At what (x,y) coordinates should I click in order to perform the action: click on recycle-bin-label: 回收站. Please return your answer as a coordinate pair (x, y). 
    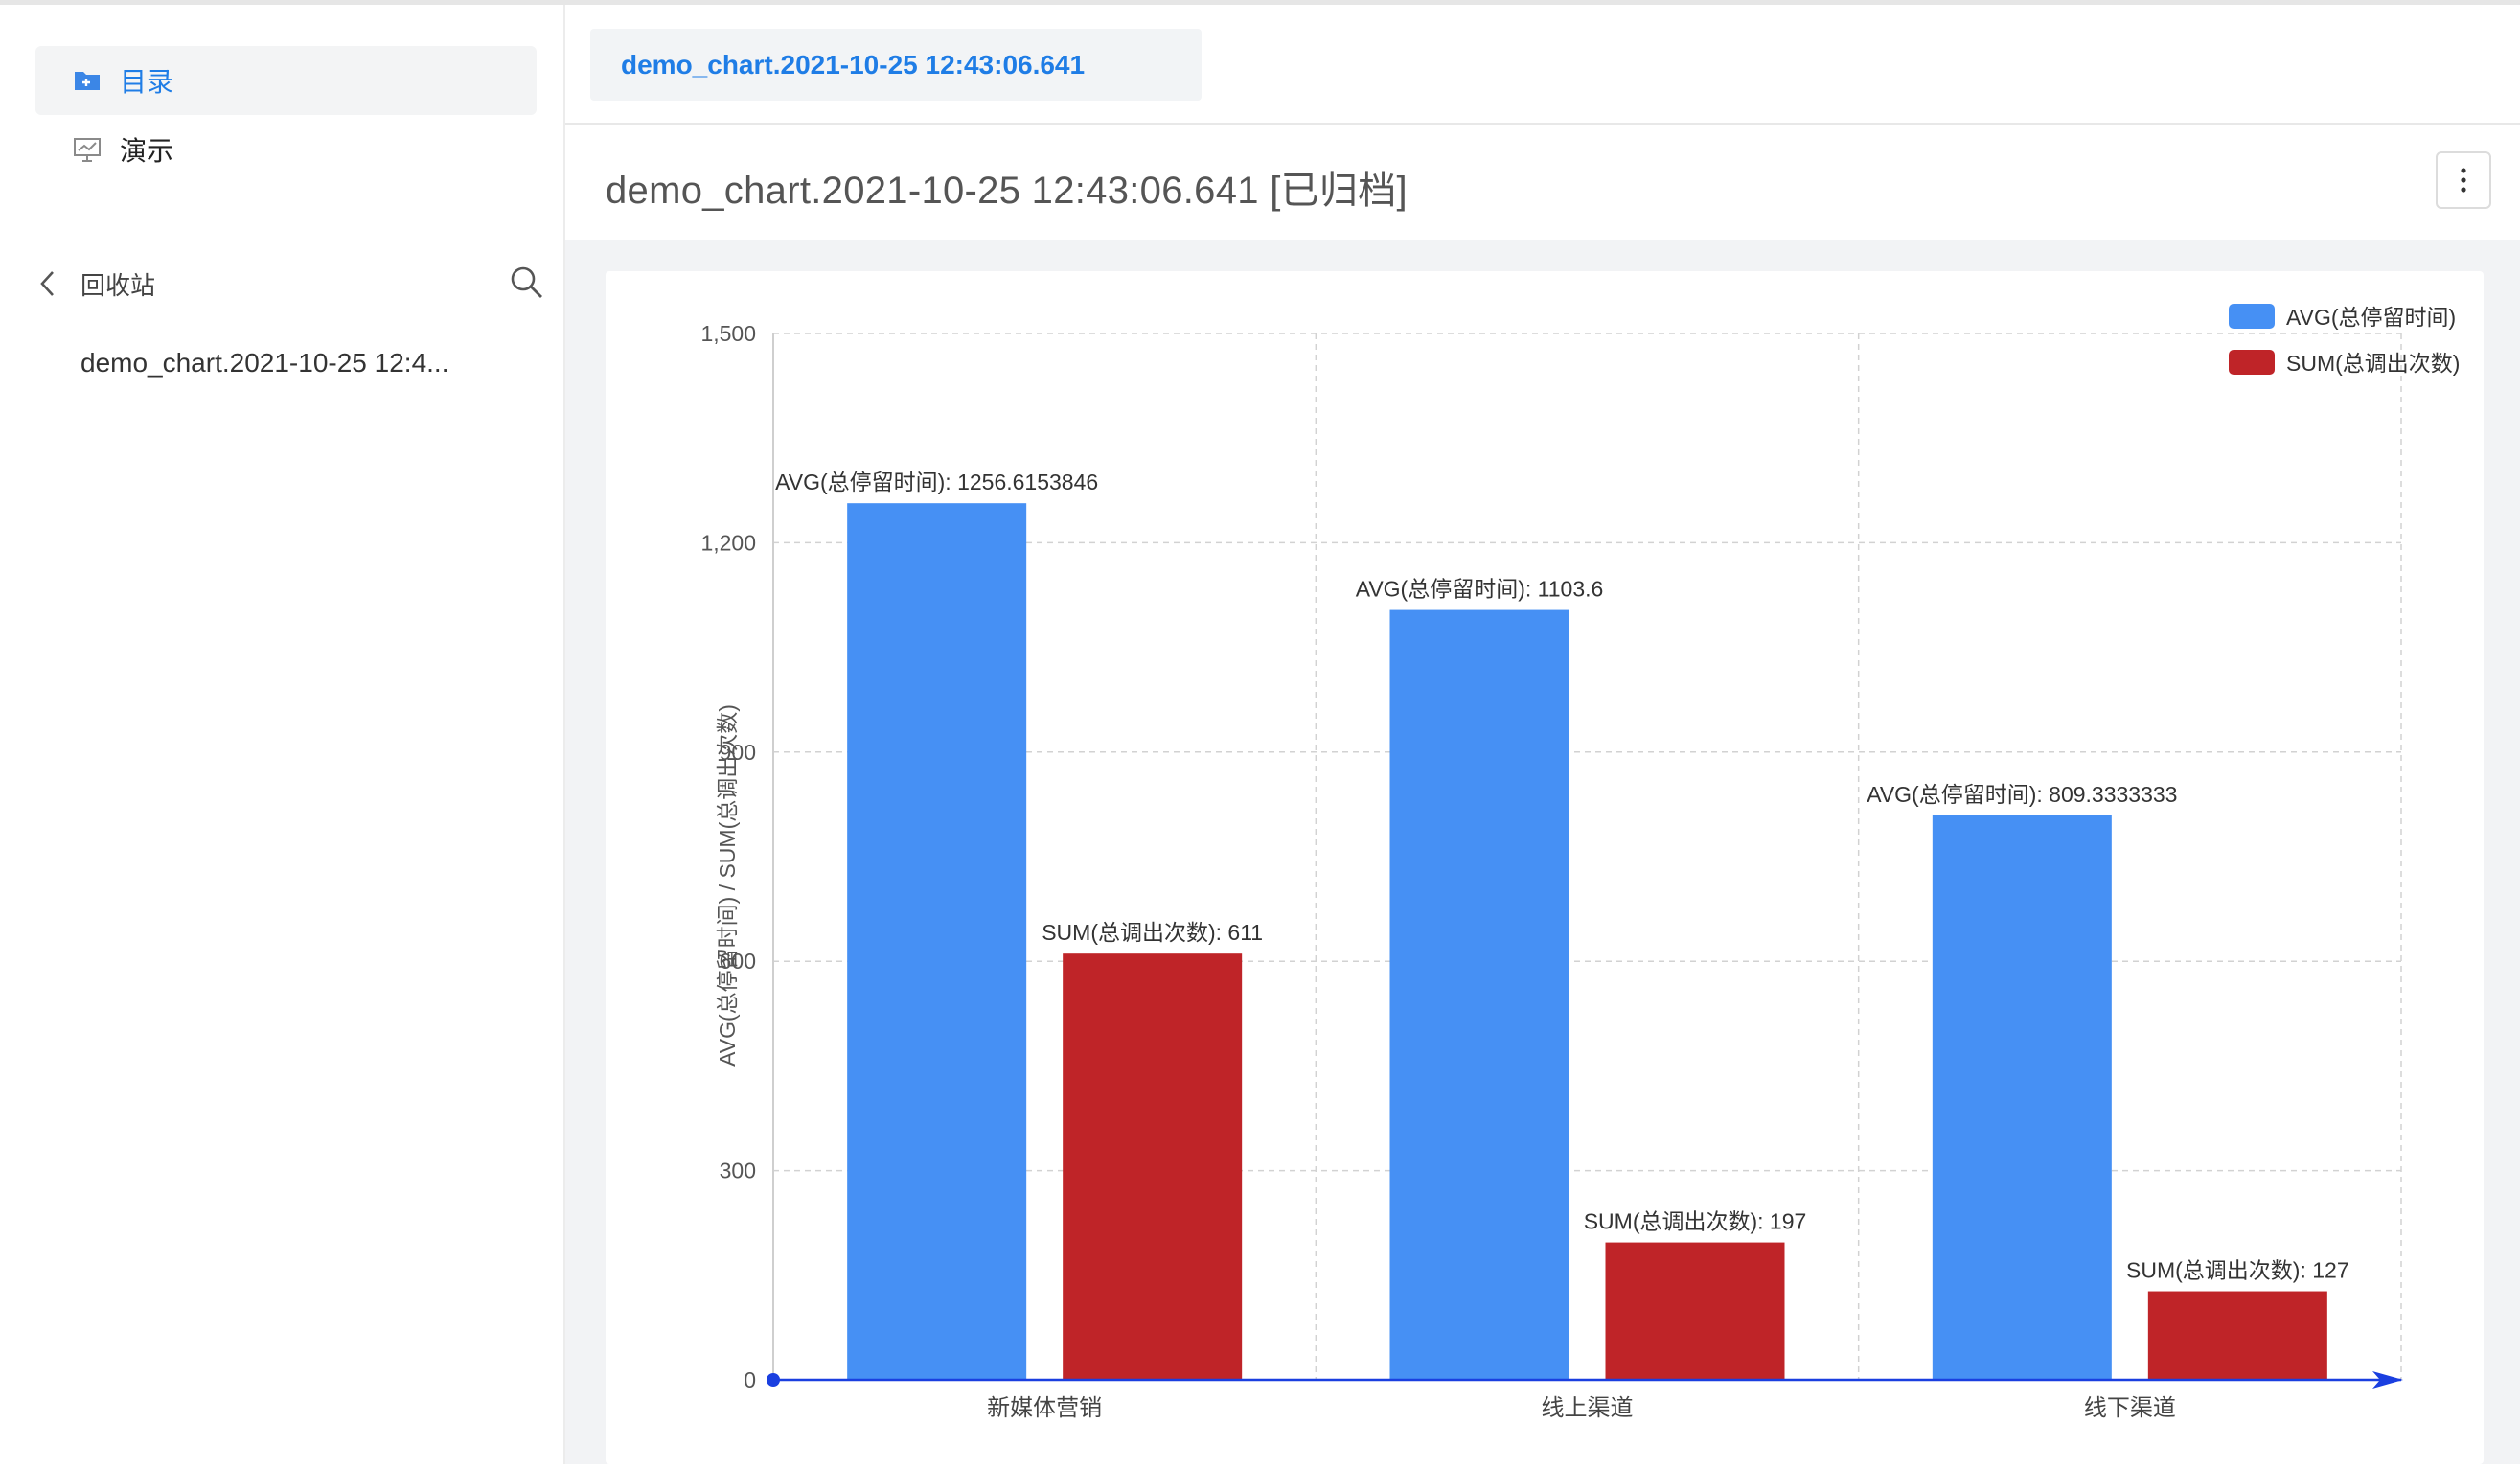
    Looking at the image, I should click on (118, 284).